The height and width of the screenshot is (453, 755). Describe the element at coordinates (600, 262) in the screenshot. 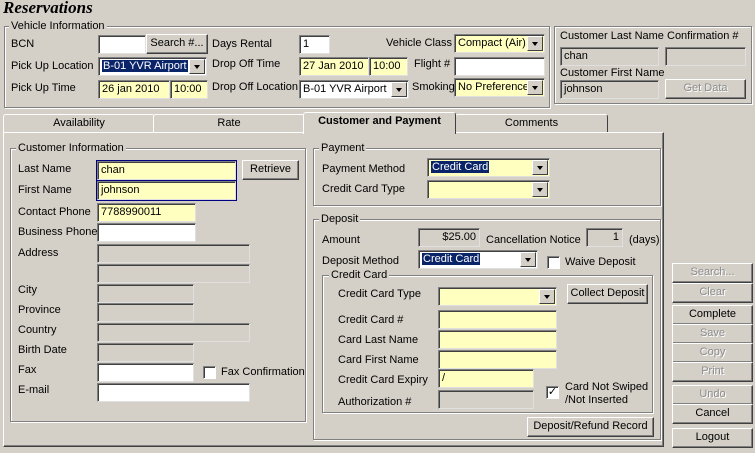

I see `waive-deposit-label: Waive Deposit` at that location.